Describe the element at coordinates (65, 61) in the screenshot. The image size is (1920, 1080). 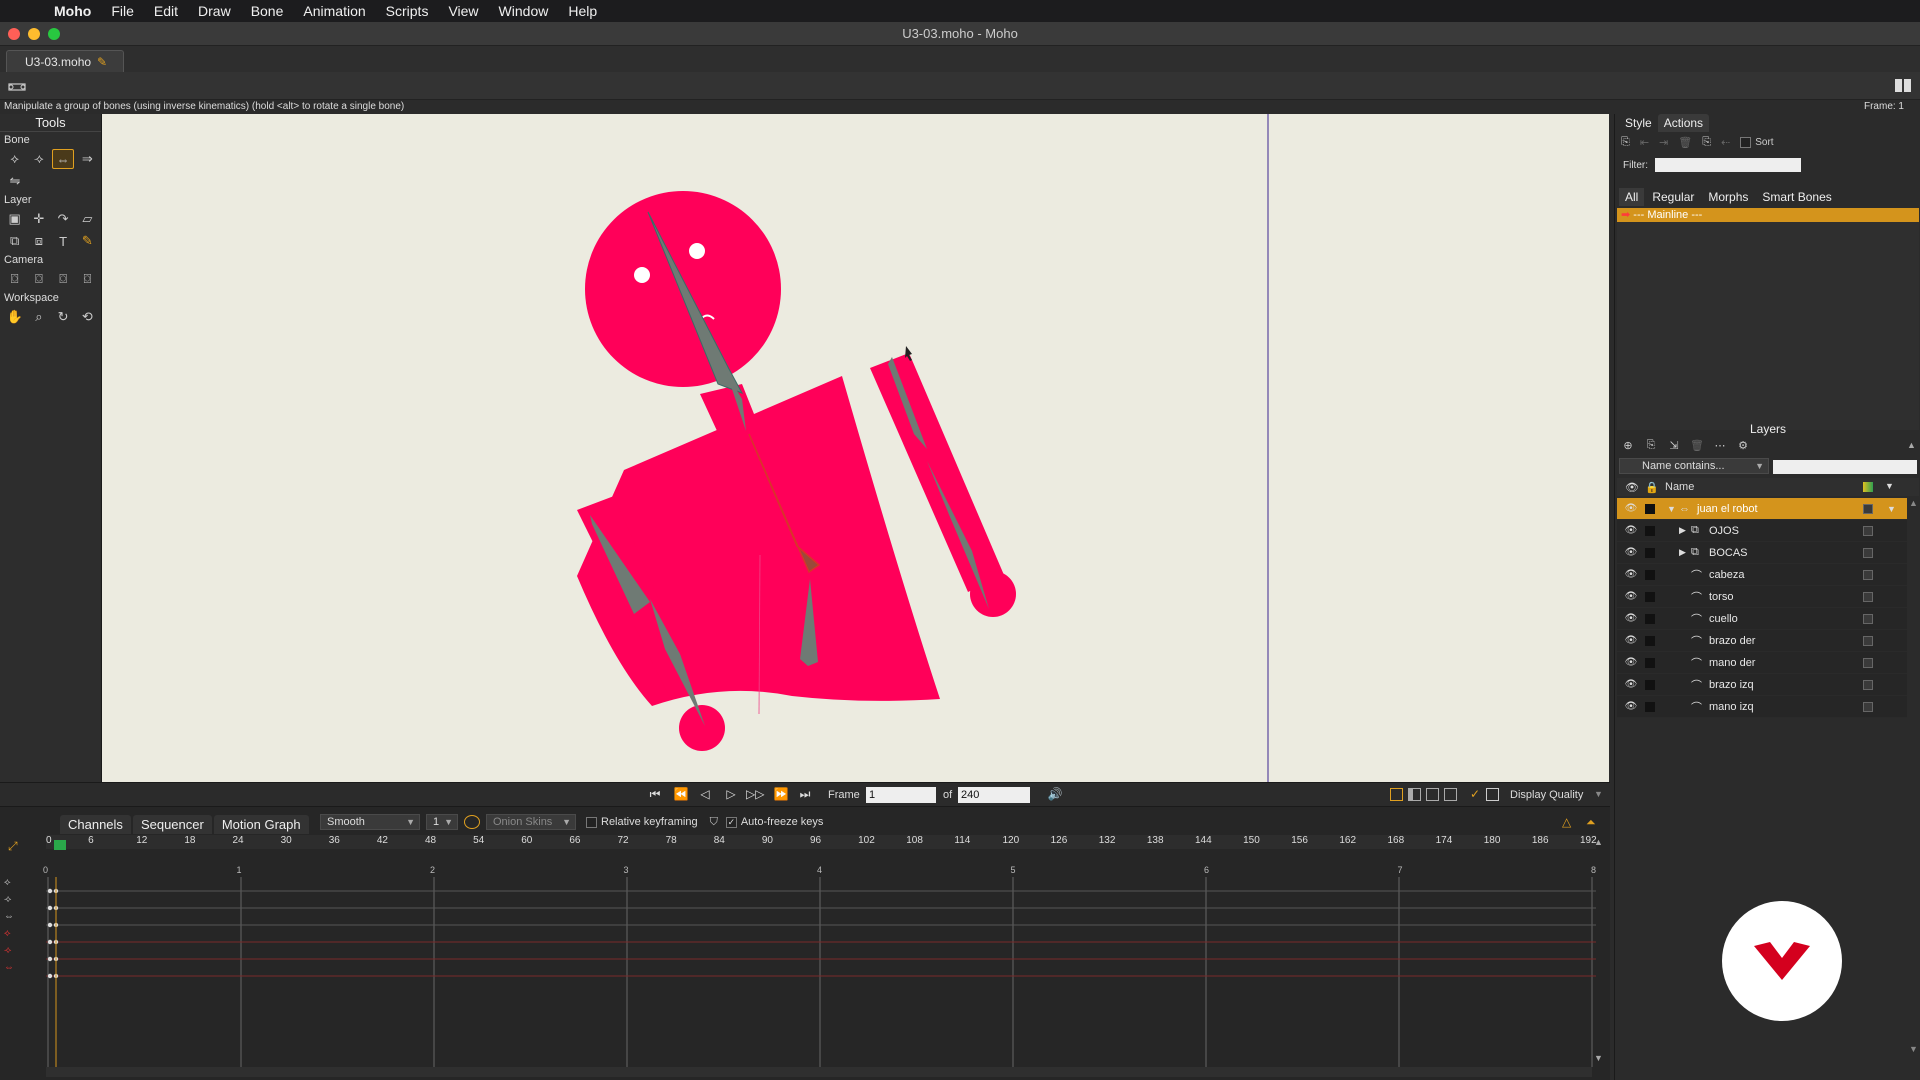
I see `document-tab: U3-03.moho ✎` at that location.